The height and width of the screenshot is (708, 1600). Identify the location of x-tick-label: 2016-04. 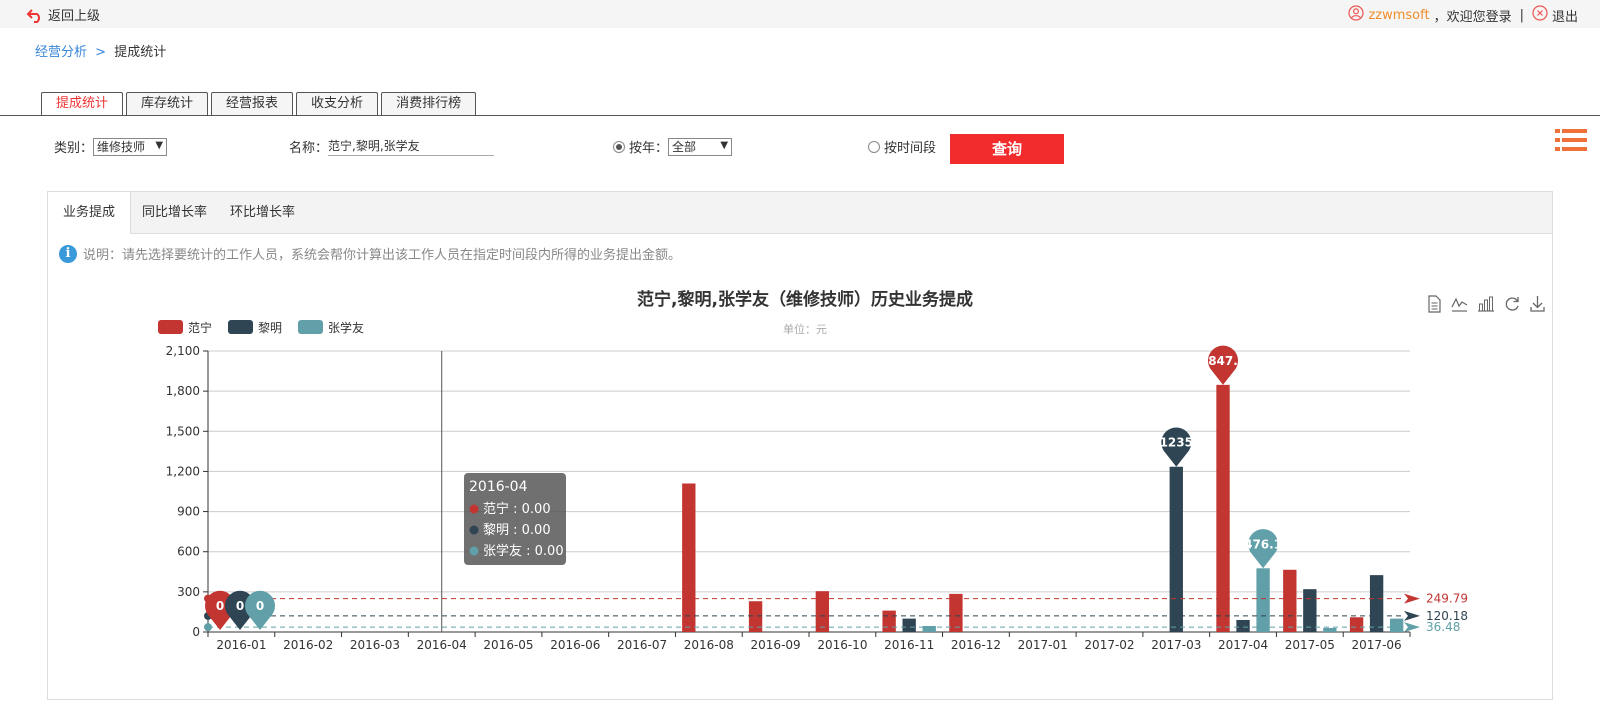
(442, 645).